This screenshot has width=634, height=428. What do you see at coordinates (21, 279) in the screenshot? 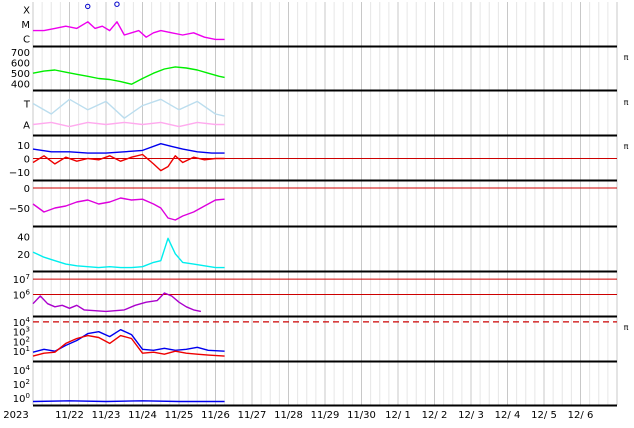
I see `y-tick-label: 107` at bounding box center [21, 279].